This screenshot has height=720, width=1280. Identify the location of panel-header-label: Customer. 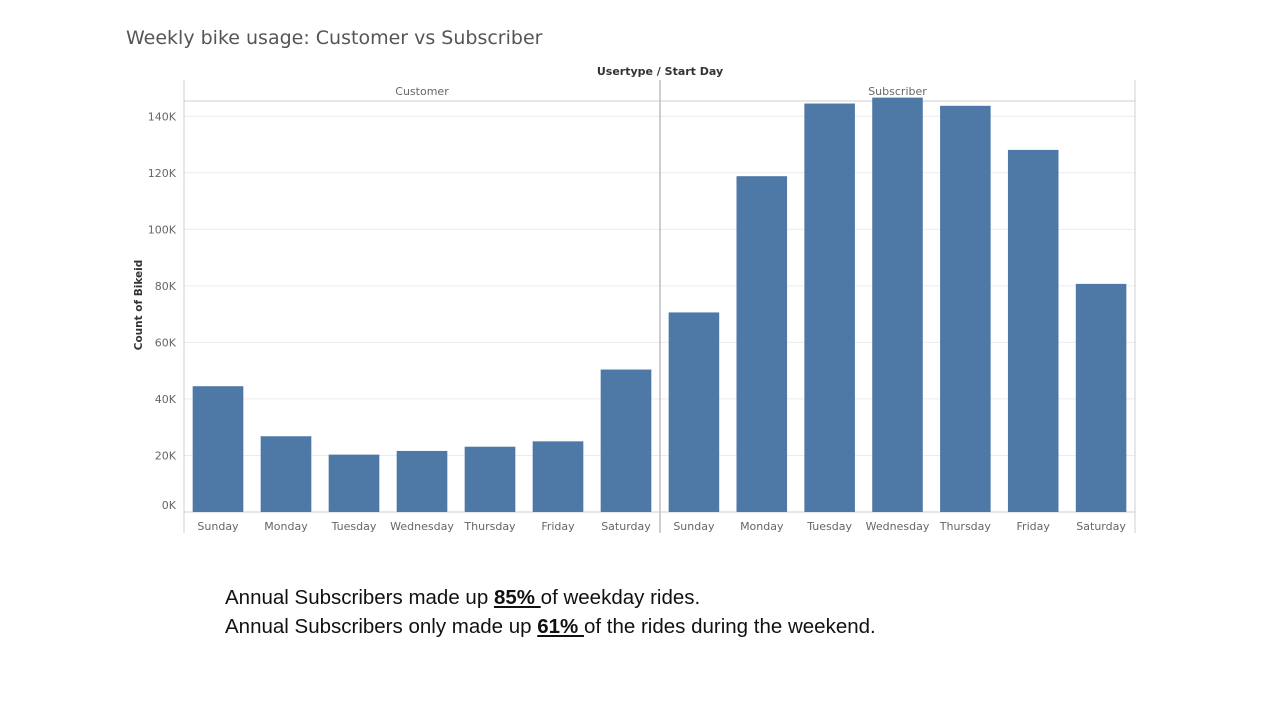
(422, 91).